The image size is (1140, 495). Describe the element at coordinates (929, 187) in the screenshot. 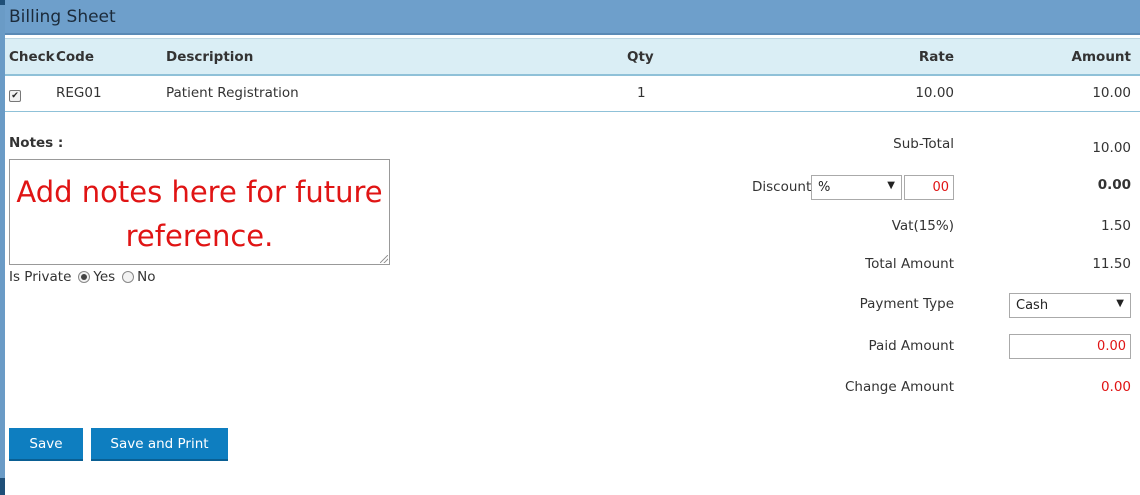

I see `discount-input: 00` at that location.